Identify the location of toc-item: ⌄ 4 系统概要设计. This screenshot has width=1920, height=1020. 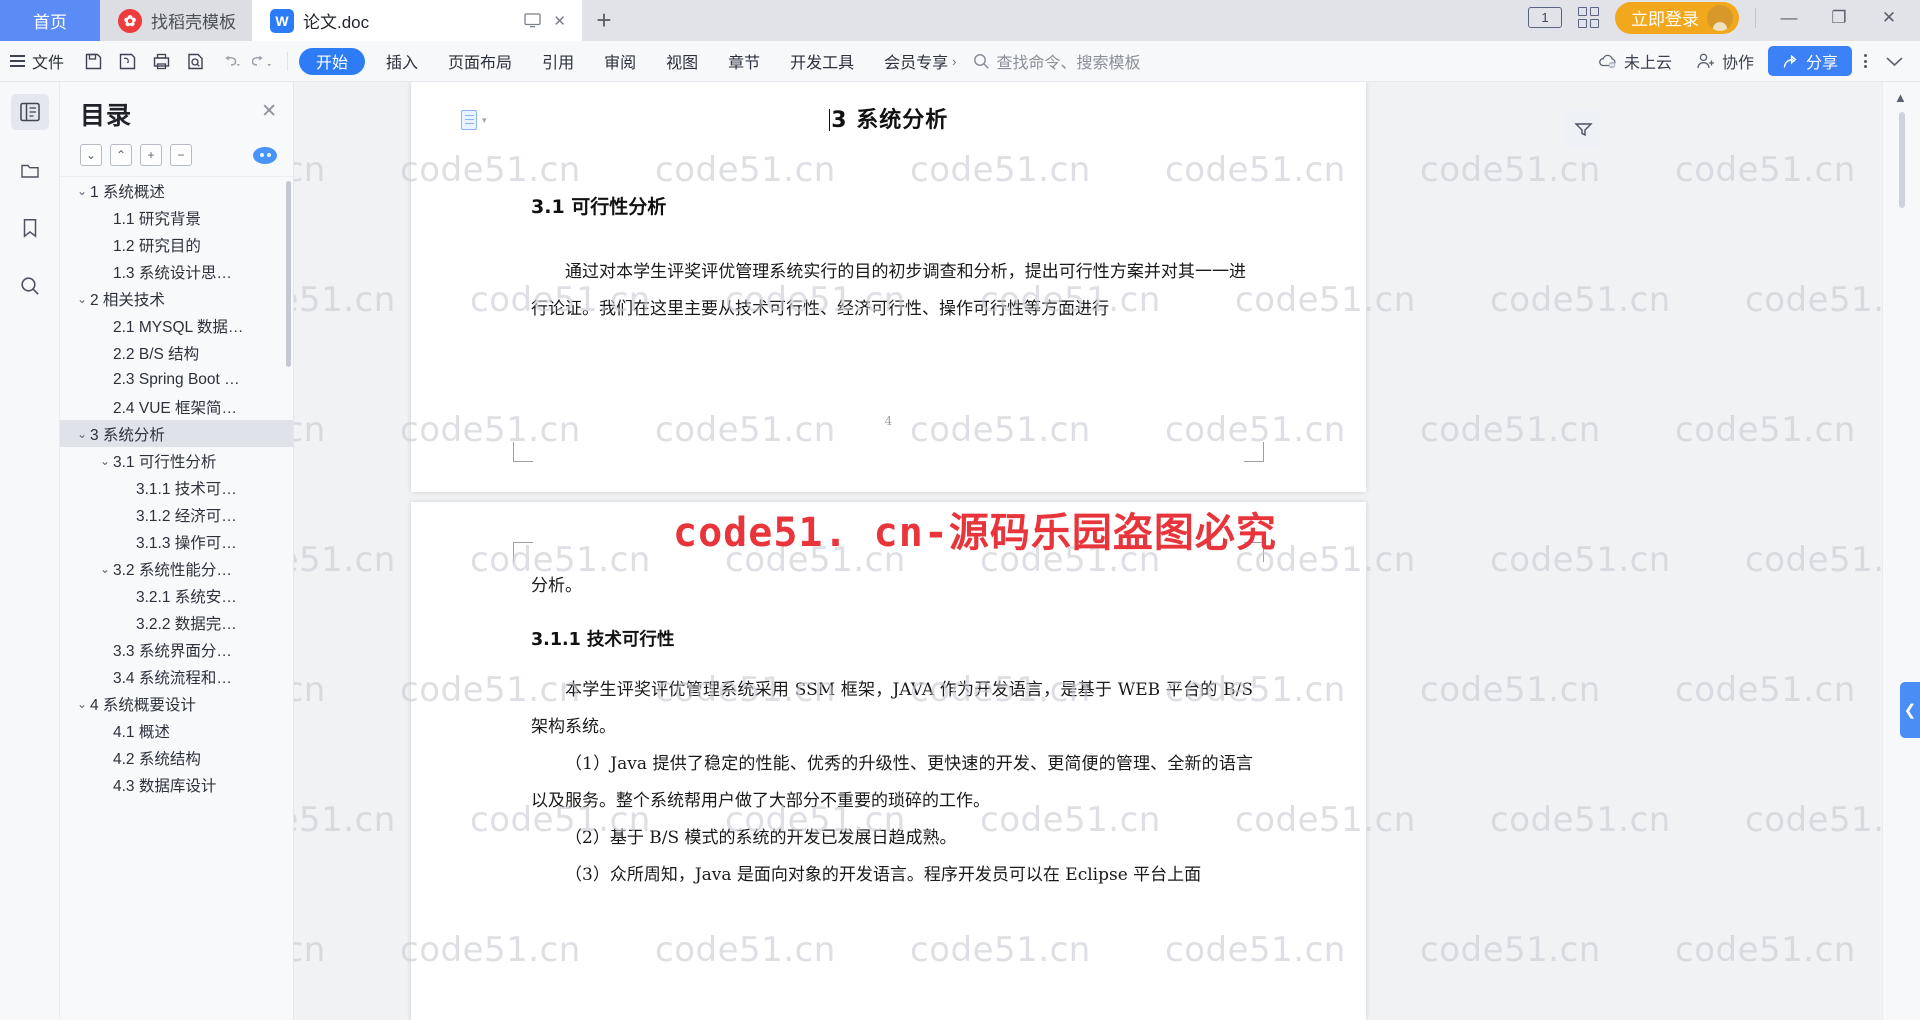
(176, 703).